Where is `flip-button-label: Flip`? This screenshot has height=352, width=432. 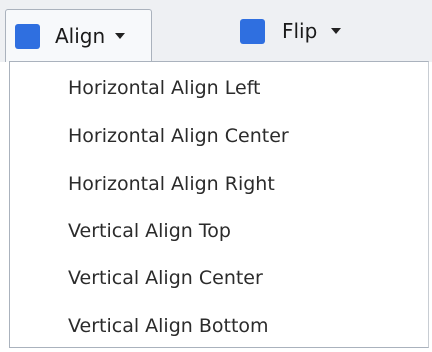
flip-button-label: Flip is located at coordinates (300, 31).